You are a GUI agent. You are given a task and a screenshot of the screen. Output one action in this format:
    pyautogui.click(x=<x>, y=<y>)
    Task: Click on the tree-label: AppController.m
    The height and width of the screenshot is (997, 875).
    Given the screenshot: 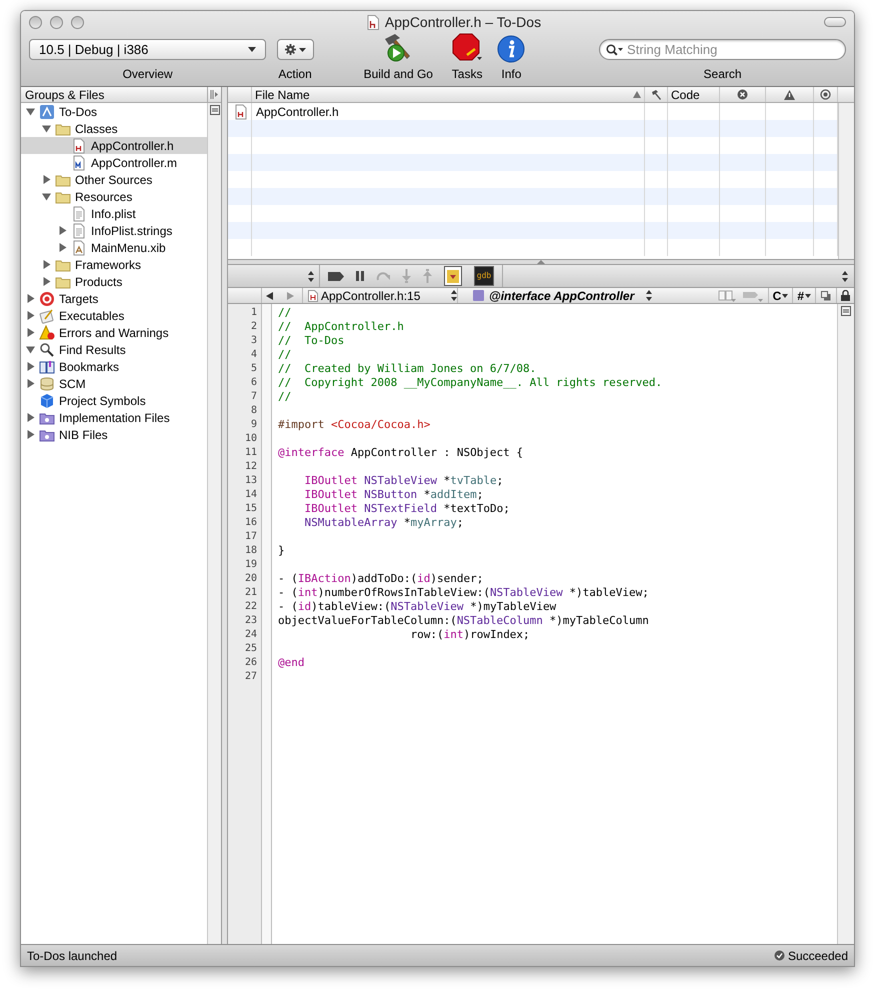 What is the action you would take?
    pyautogui.click(x=134, y=163)
    